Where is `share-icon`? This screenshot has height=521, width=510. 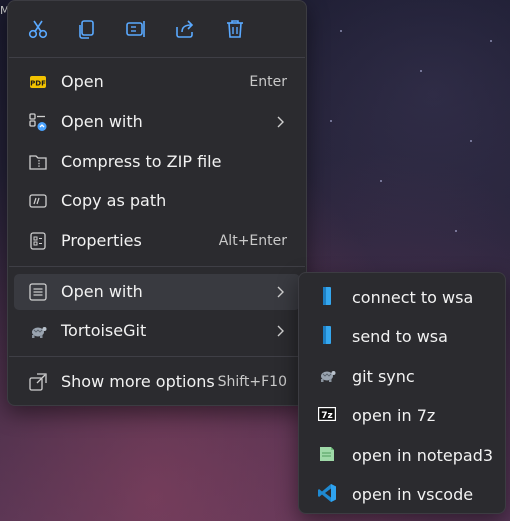
share-icon is located at coordinates (185, 29).